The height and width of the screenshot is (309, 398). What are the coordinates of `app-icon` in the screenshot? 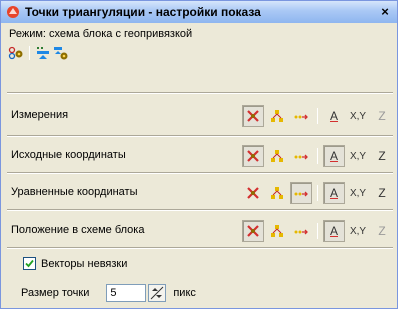 It's located at (13, 12).